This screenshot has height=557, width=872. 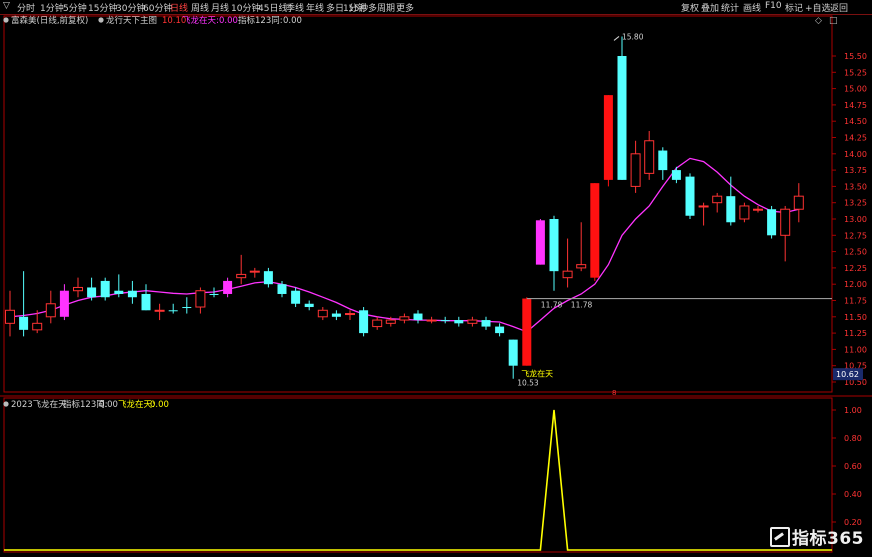 What do you see at coordinates (855, 154) in the screenshot?
I see `price-tick-label: 14.00` at bounding box center [855, 154].